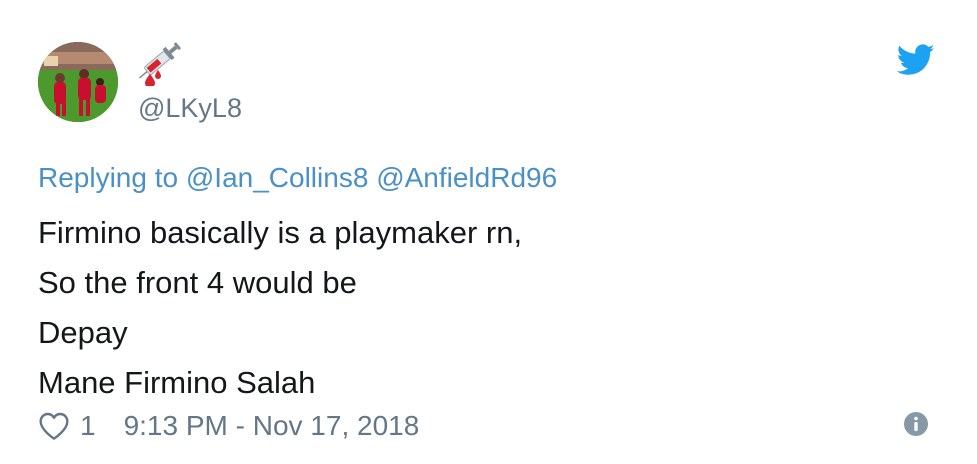 The height and width of the screenshot is (464, 977). Describe the element at coordinates (177, 382) in the screenshot. I see `tweet-line: Mane Firmino Salah` at that location.